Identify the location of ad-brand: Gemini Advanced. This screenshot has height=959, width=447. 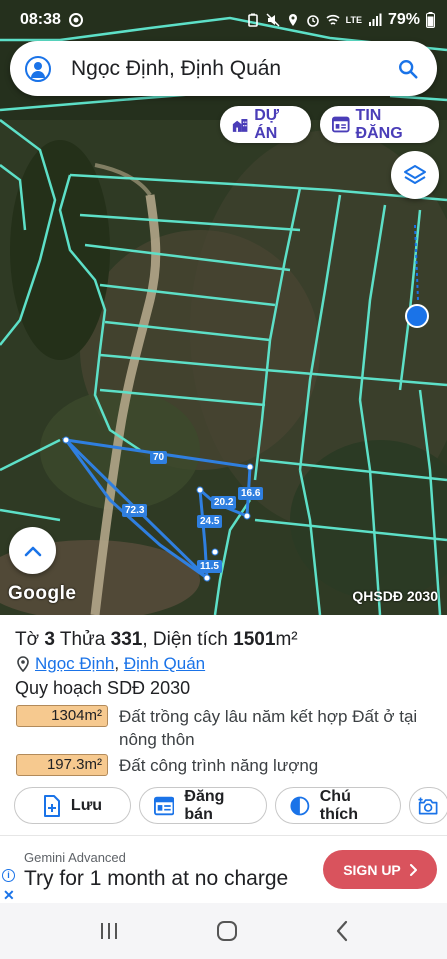
(75, 857).